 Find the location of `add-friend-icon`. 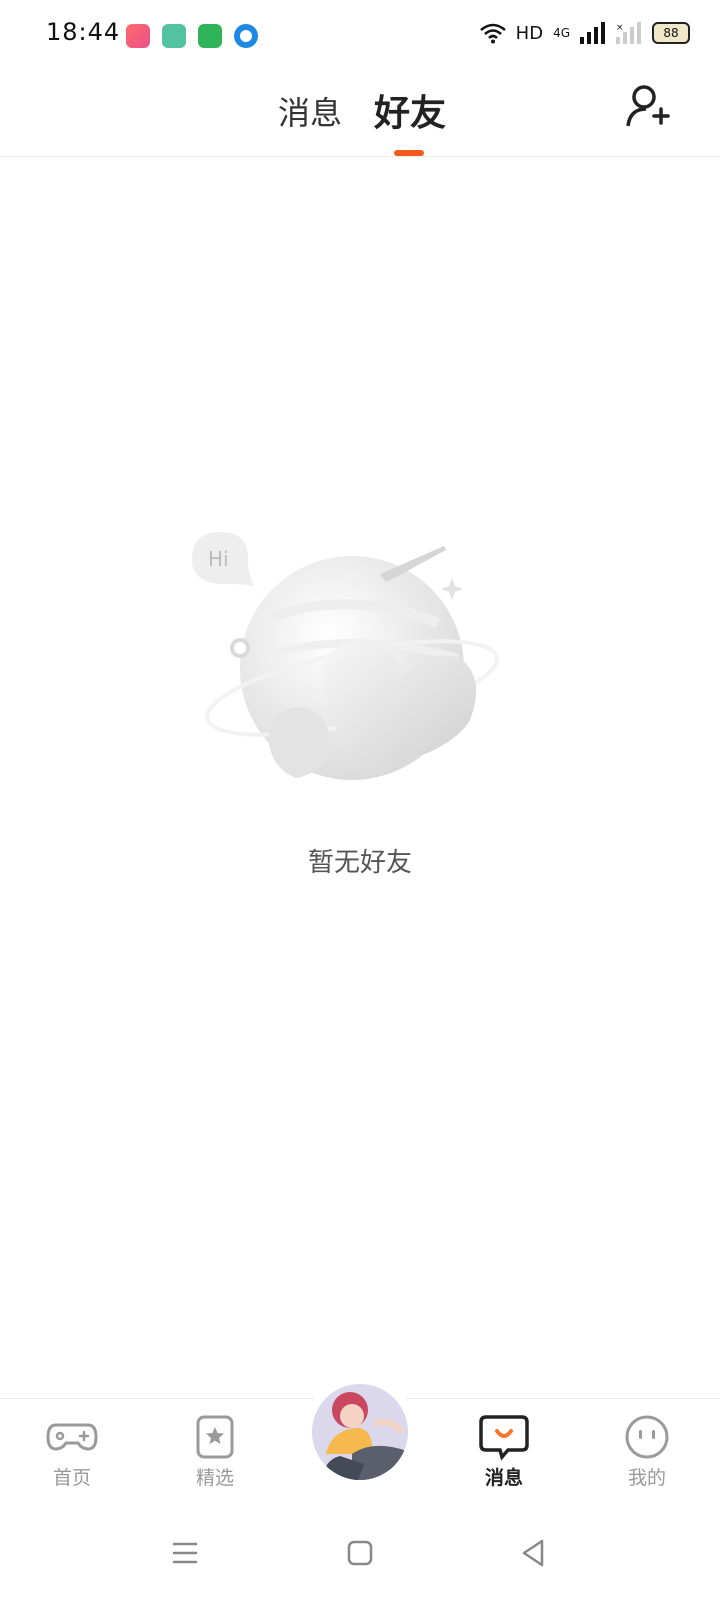

add-friend-icon is located at coordinates (648, 106).